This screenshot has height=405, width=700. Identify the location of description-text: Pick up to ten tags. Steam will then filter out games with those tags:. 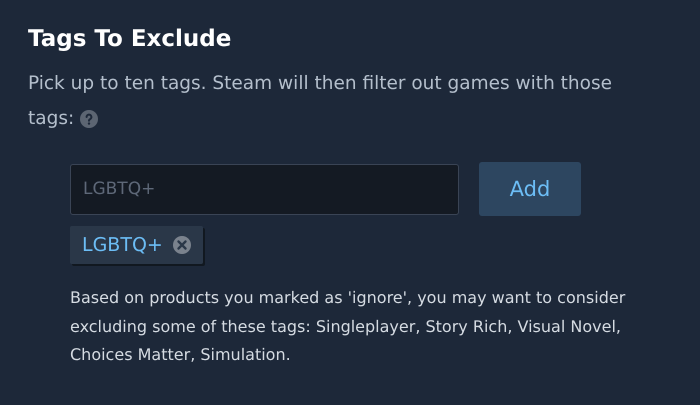
(320, 101).